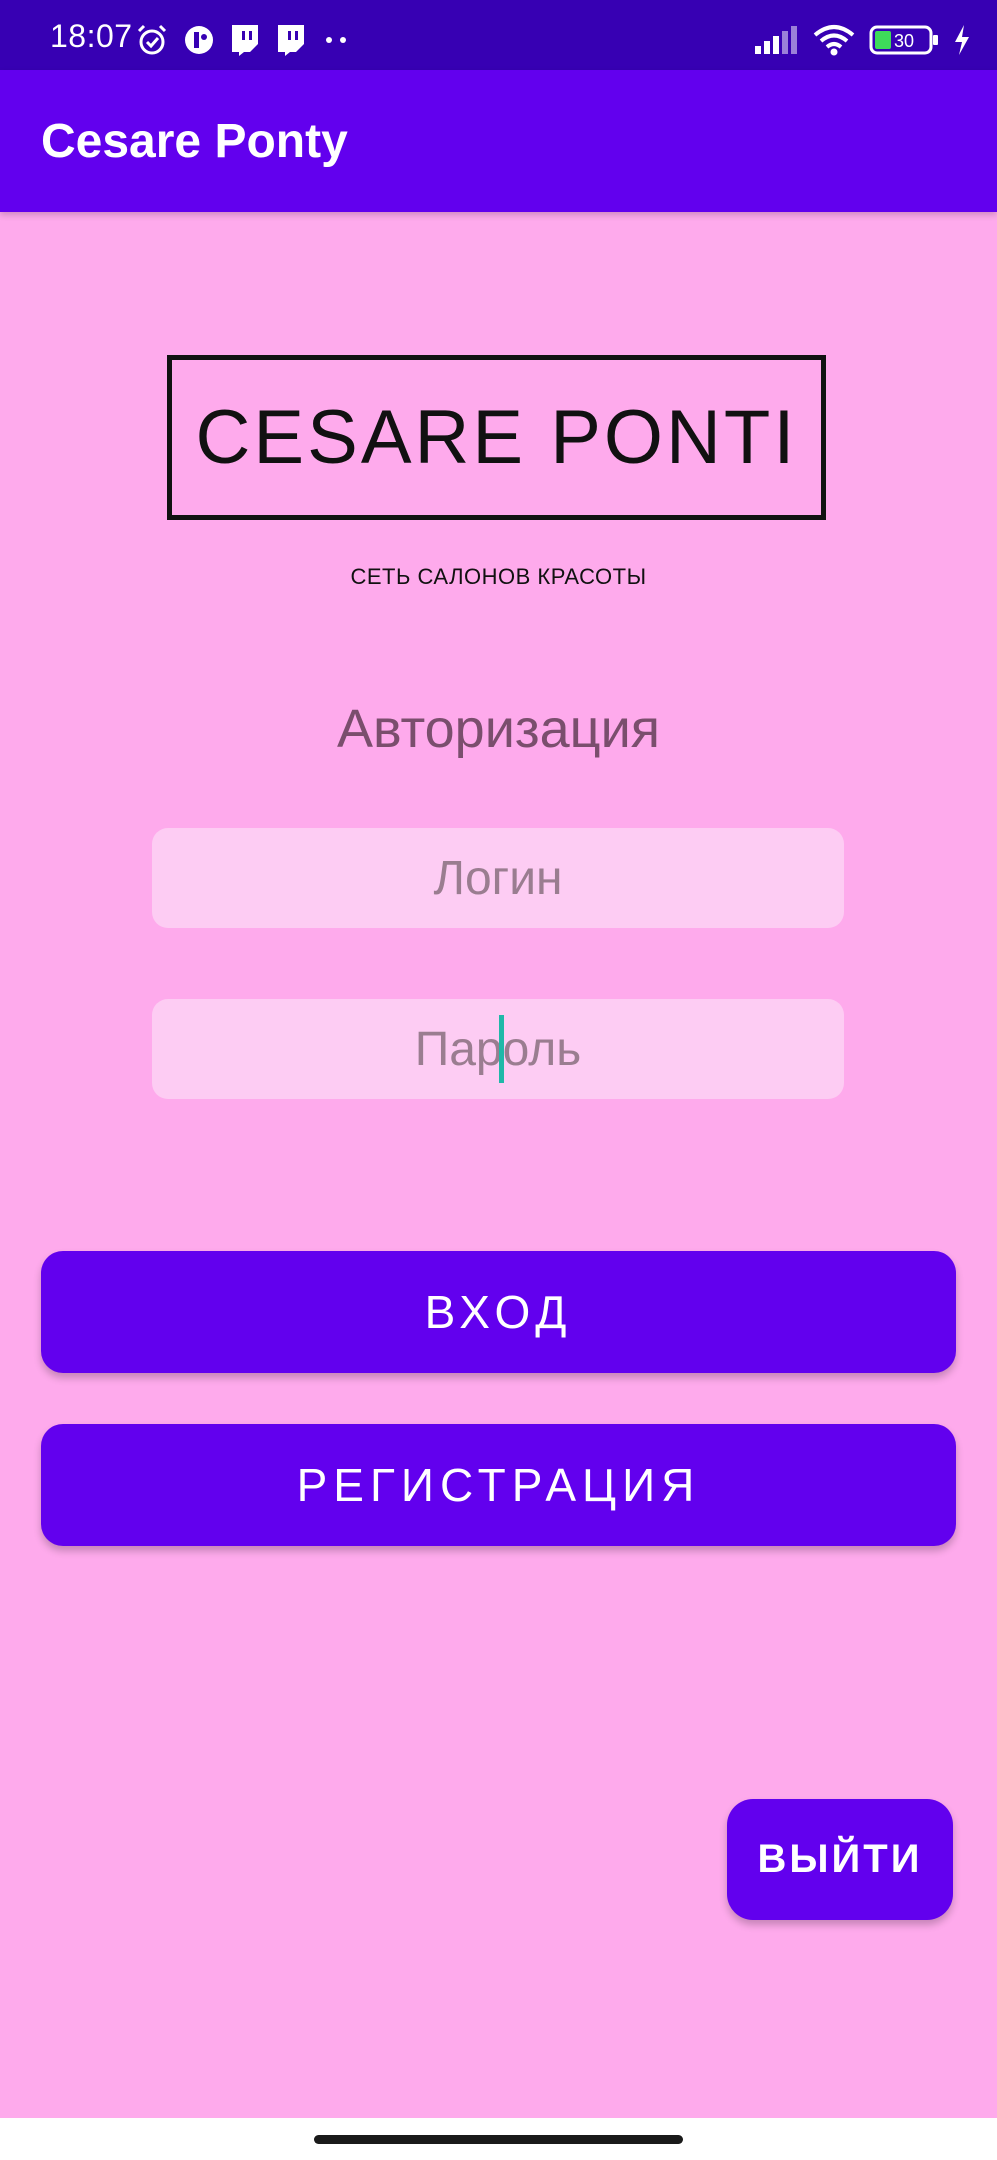  Describe the element at coordinates (336, 40) in the screenshot. I see `more-dots-icon` at that location.